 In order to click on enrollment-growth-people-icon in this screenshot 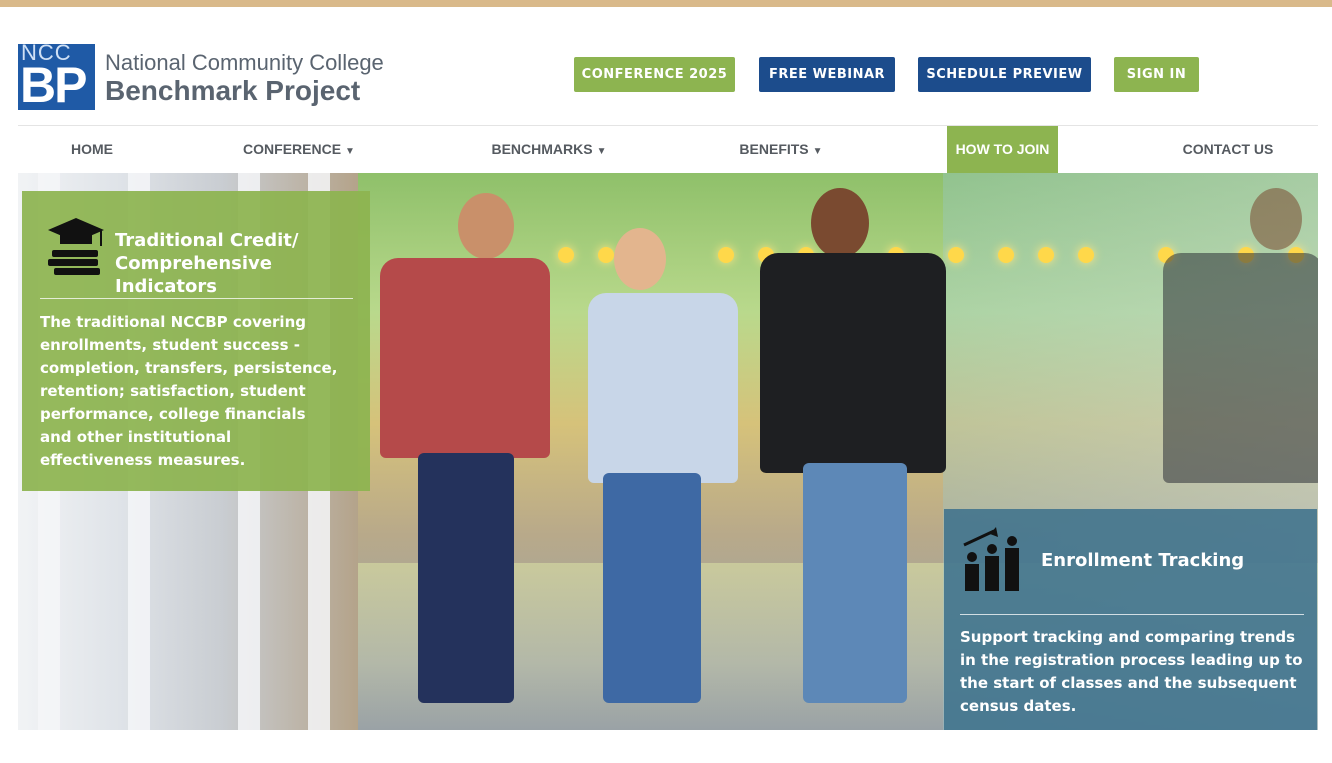, I will do `click(991, 559)`.